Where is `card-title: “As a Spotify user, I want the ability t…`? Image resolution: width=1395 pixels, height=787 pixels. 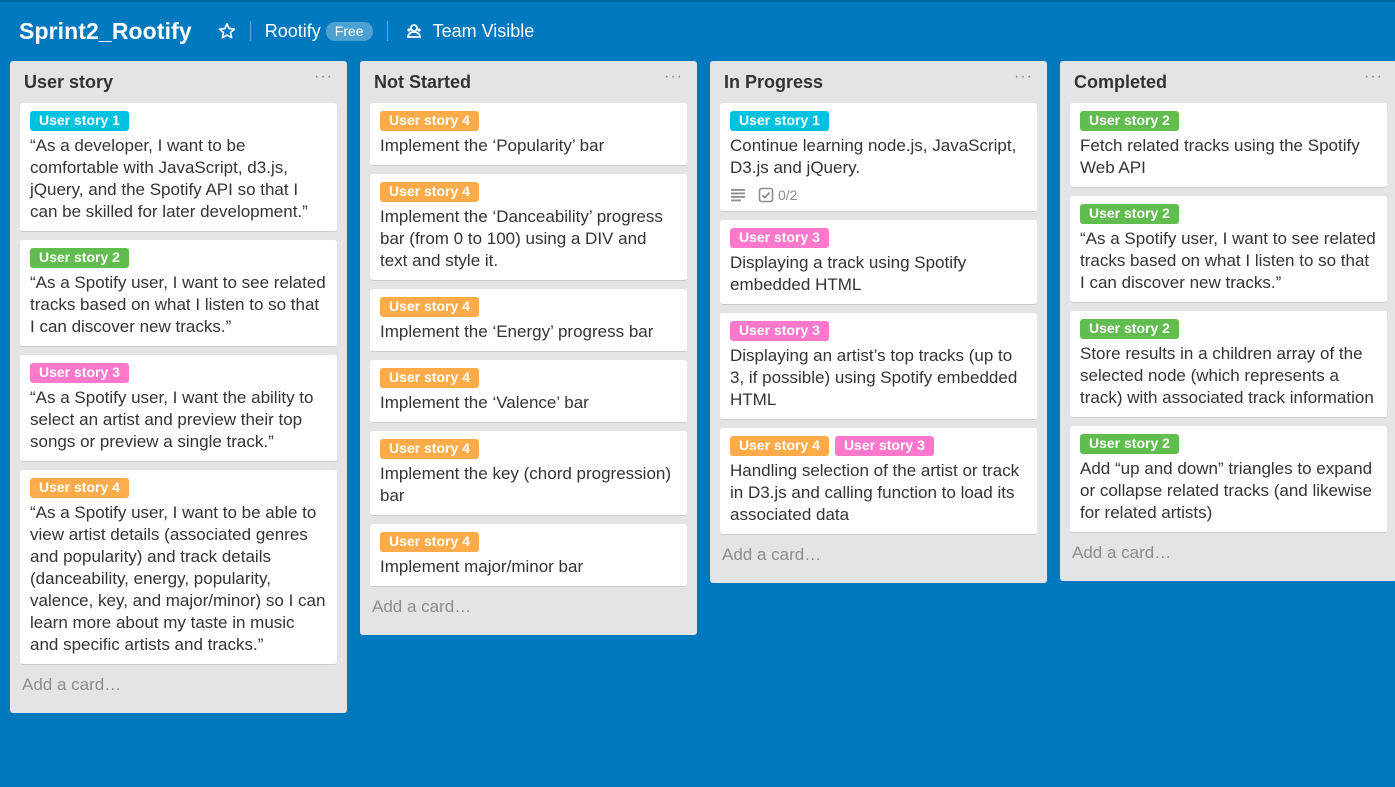 card-title: “As a Spotify user, I want the ability t… is located at coordinates (172, 419).